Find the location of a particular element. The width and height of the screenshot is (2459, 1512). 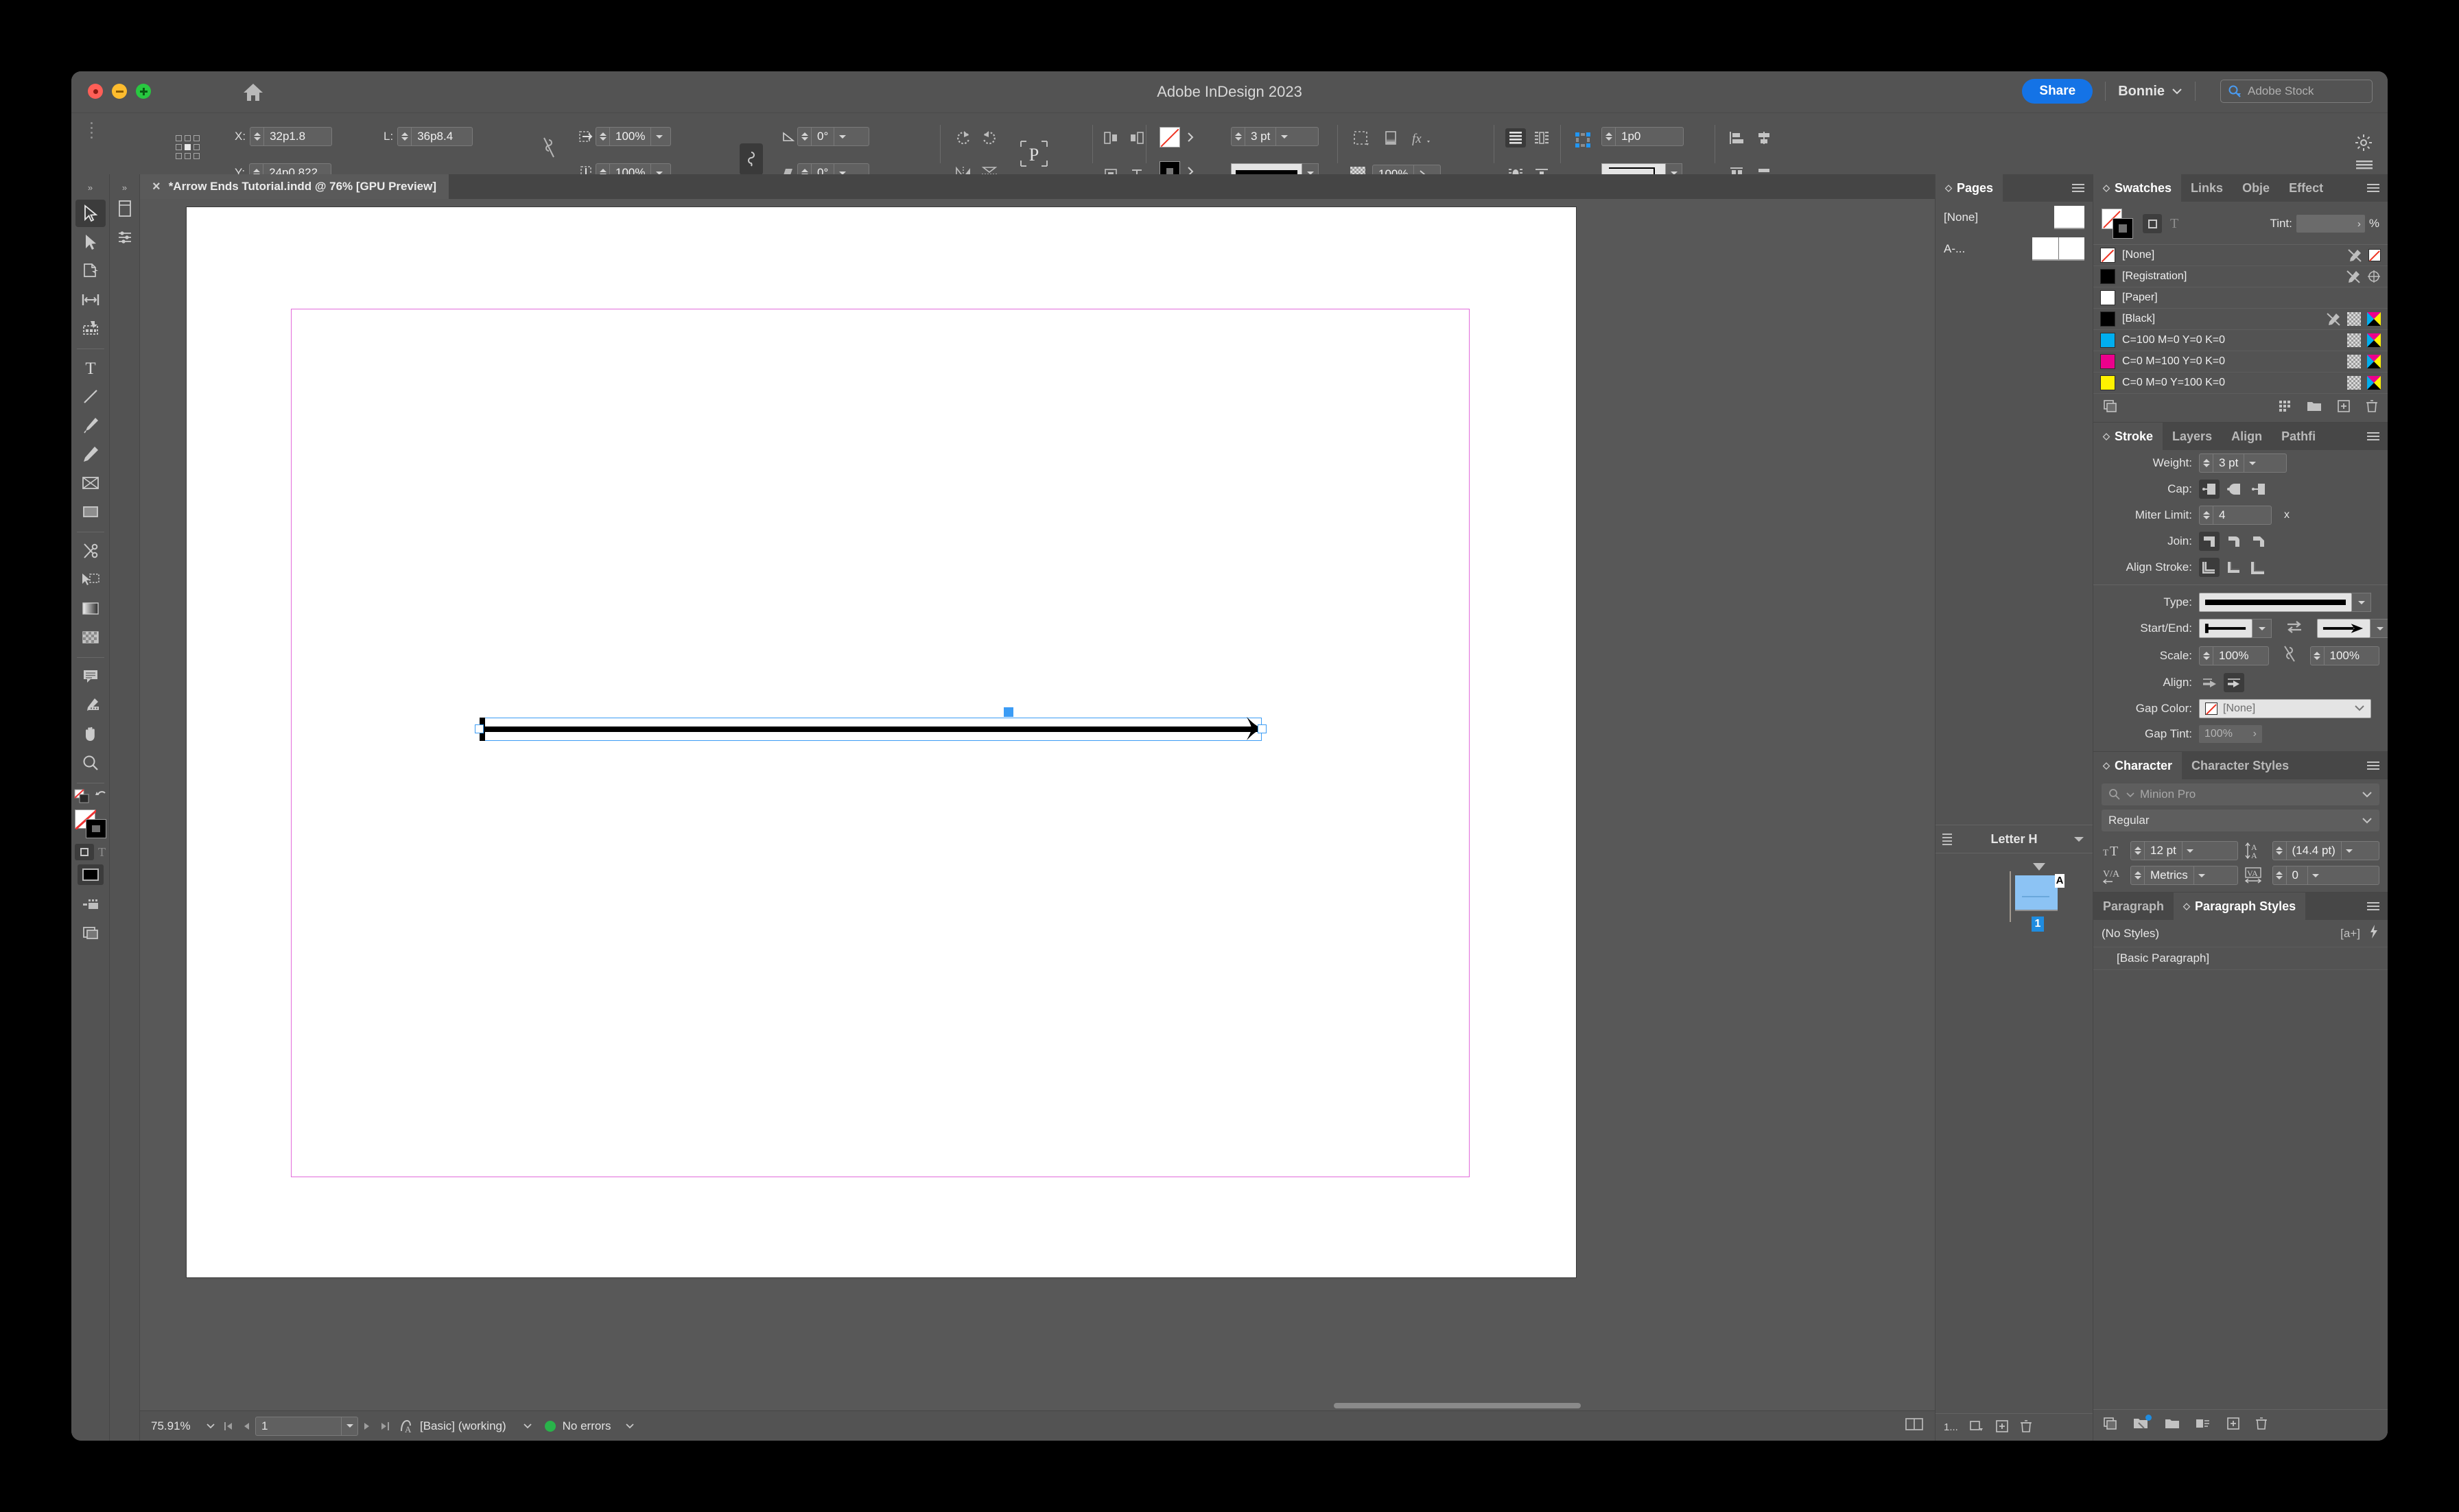

new-swatch-icon is located at coordinates (2344, 407).